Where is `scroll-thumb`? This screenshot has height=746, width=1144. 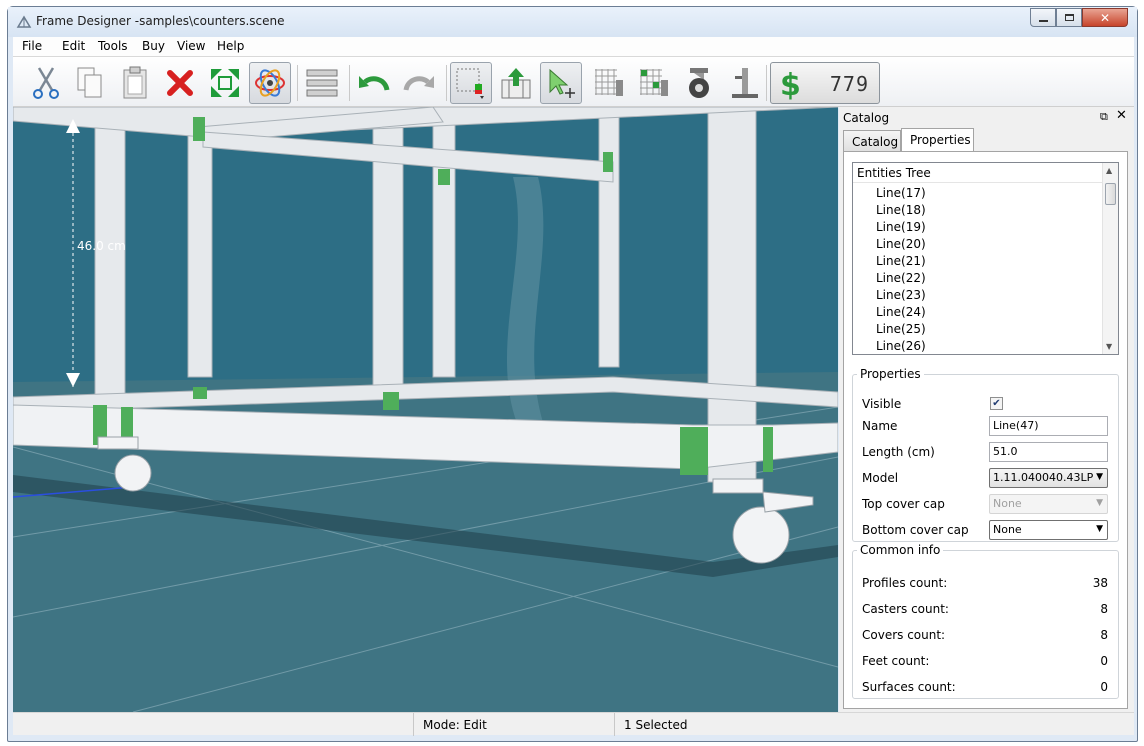 scroll-thumb is located at coordinates (1110, 194).